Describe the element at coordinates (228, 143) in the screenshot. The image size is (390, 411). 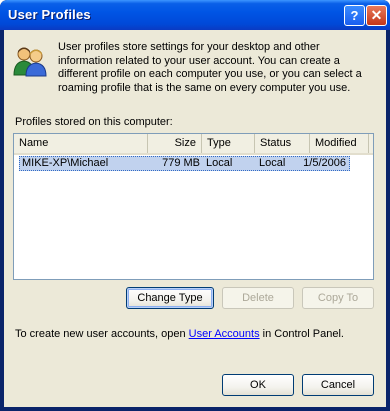
I see `column-header-type: Type` at that location.